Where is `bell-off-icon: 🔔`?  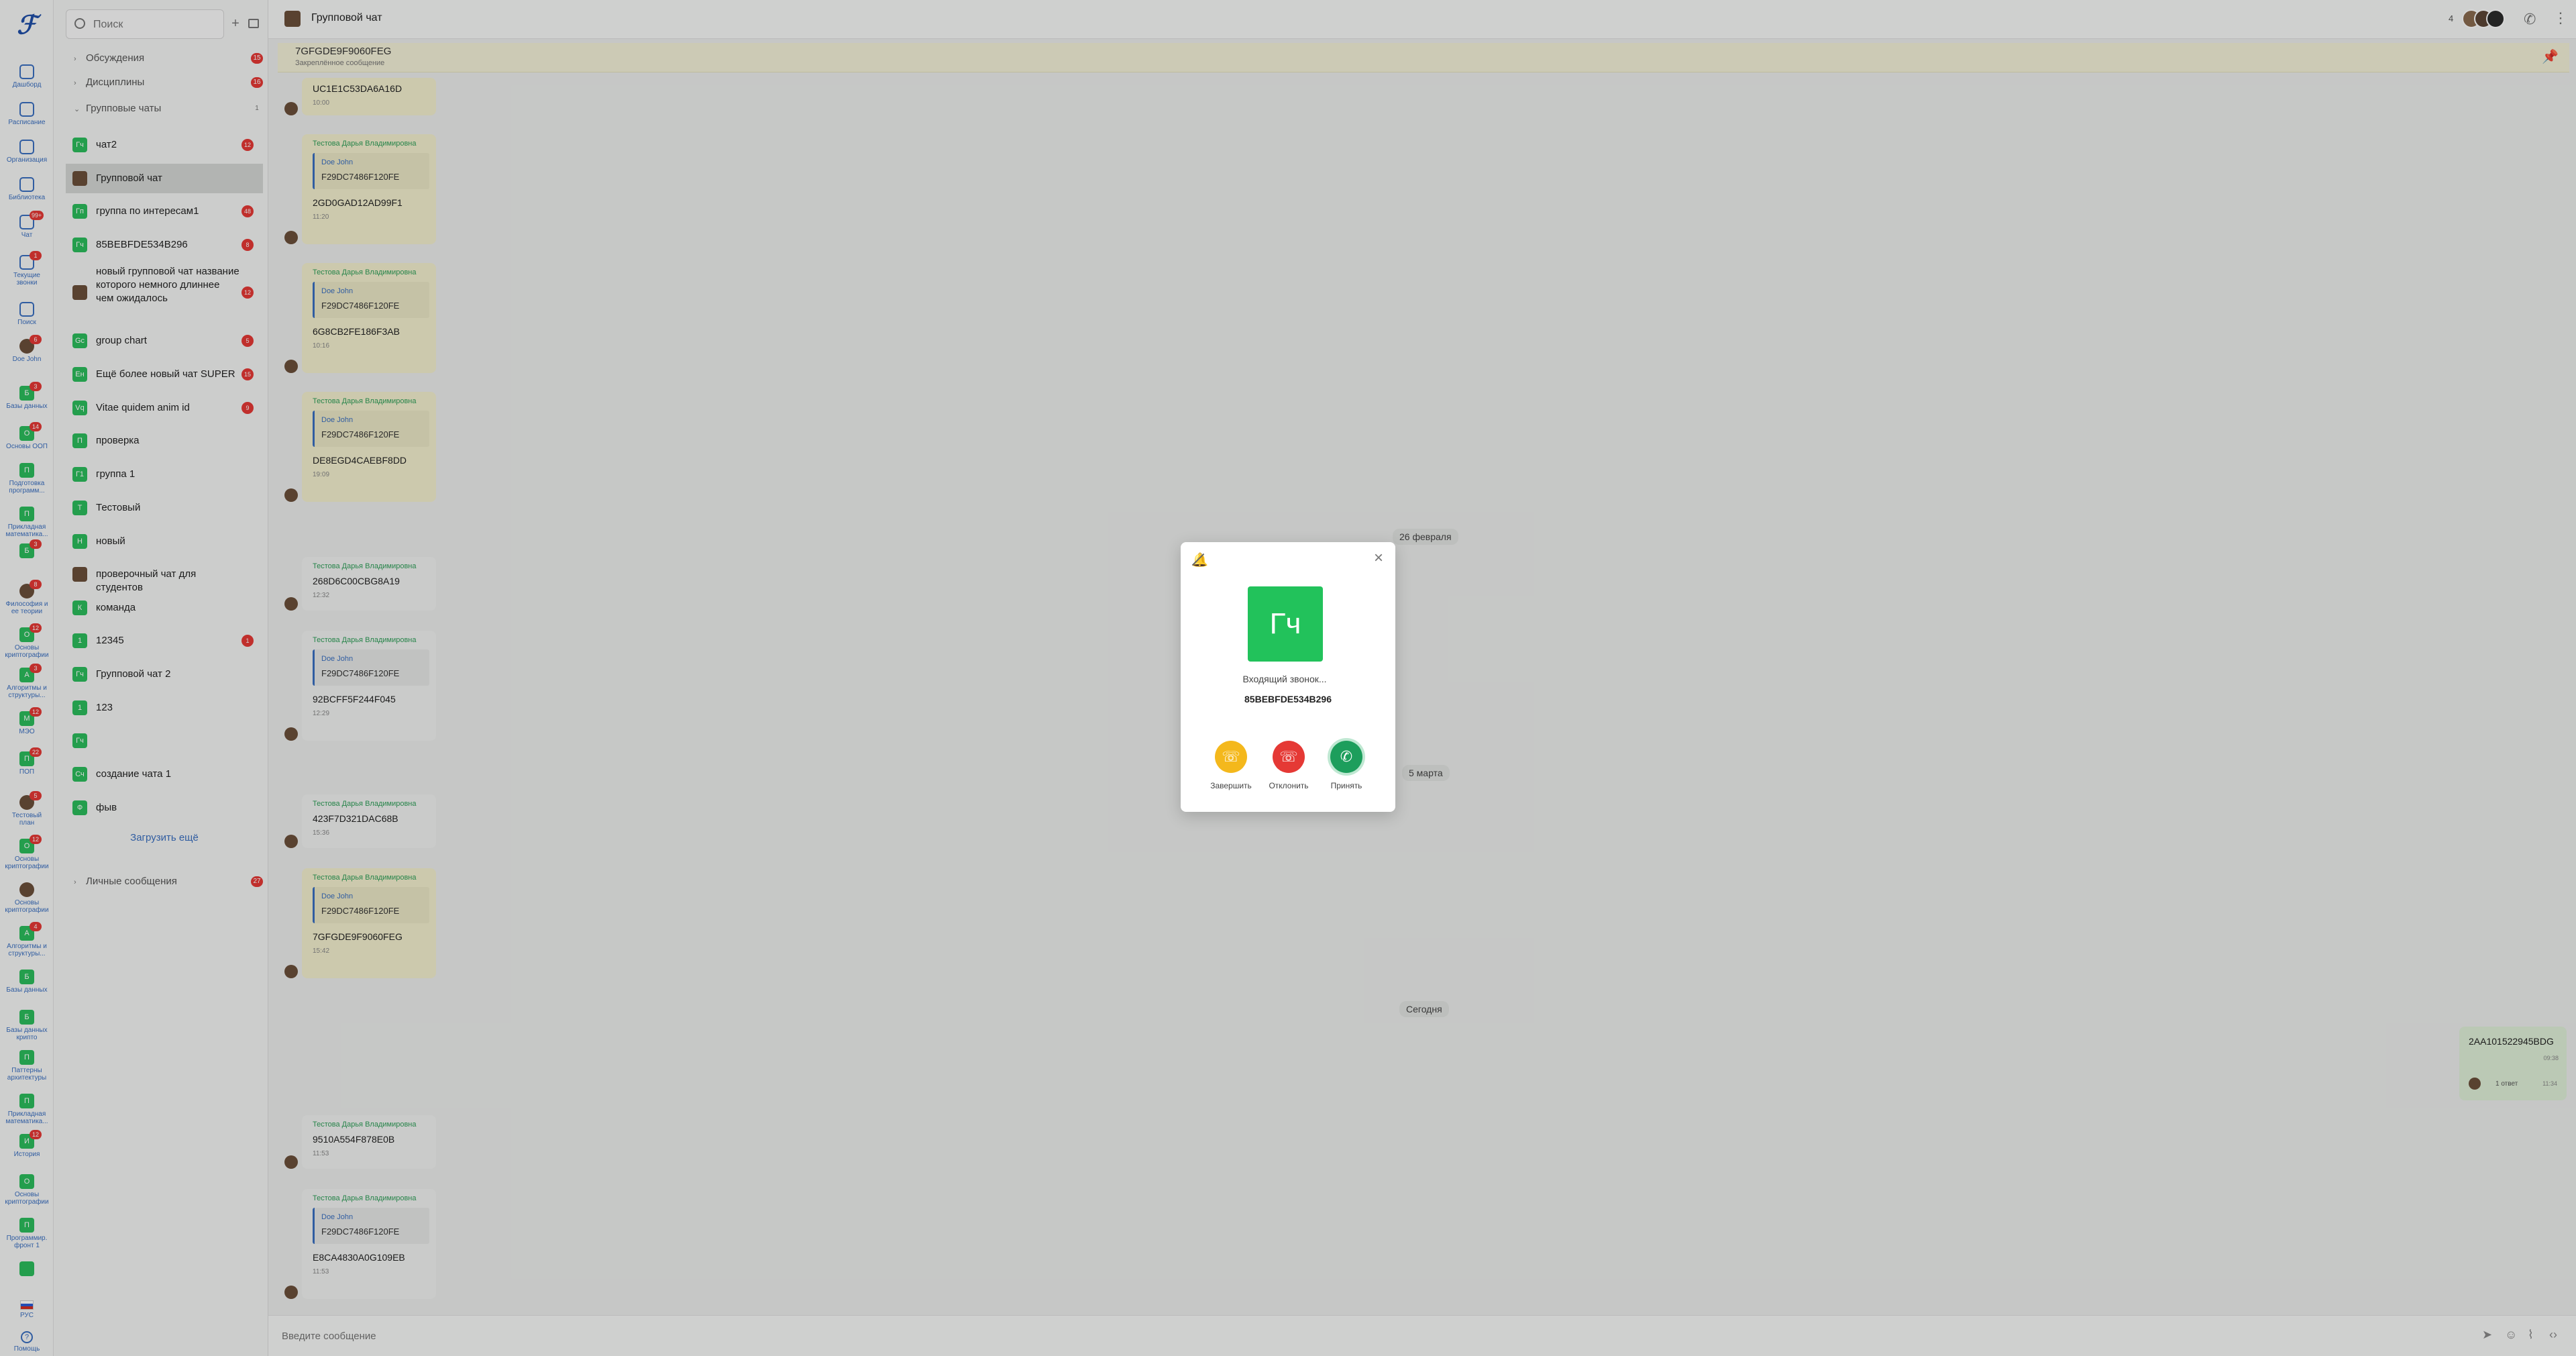
bell-off-icon: 🔔 is located at coordinates (1199, 560).